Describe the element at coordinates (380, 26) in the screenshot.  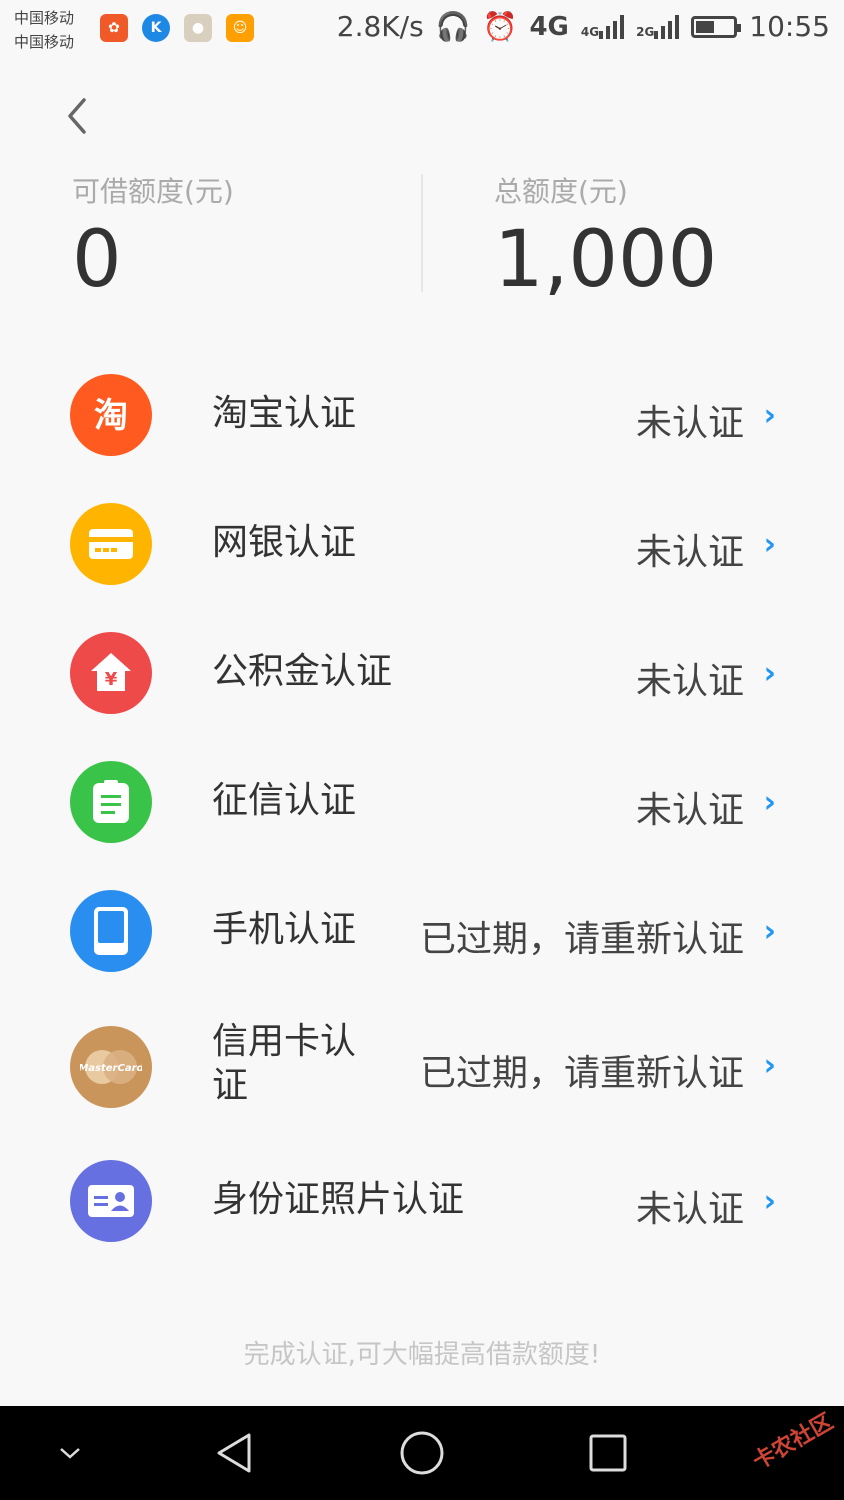
I see `net-speed: 2.8K/s` at that location.